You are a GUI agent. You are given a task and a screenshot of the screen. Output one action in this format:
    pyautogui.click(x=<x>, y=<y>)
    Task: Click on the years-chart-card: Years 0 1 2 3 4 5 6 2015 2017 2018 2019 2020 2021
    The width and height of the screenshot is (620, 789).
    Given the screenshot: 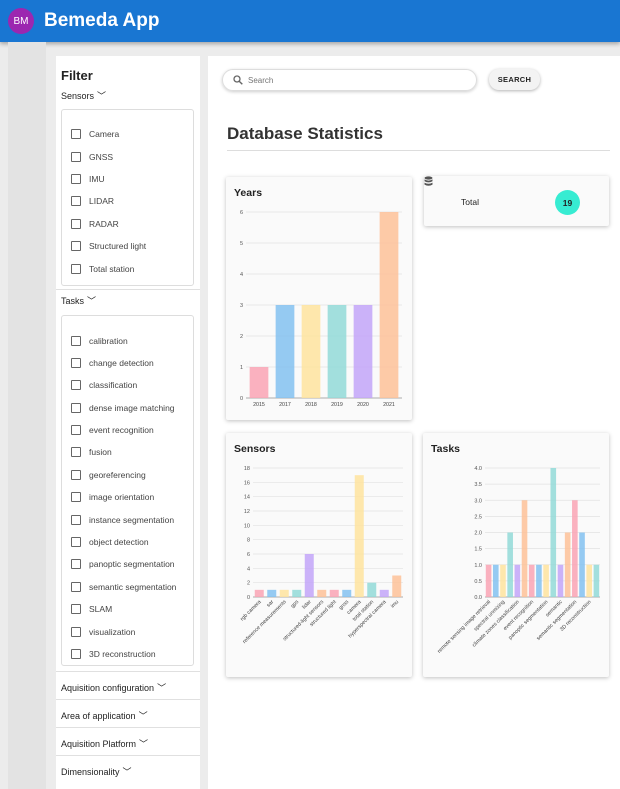 What is the action you would take?
    pyautogui.click(x=319, y=298)
    